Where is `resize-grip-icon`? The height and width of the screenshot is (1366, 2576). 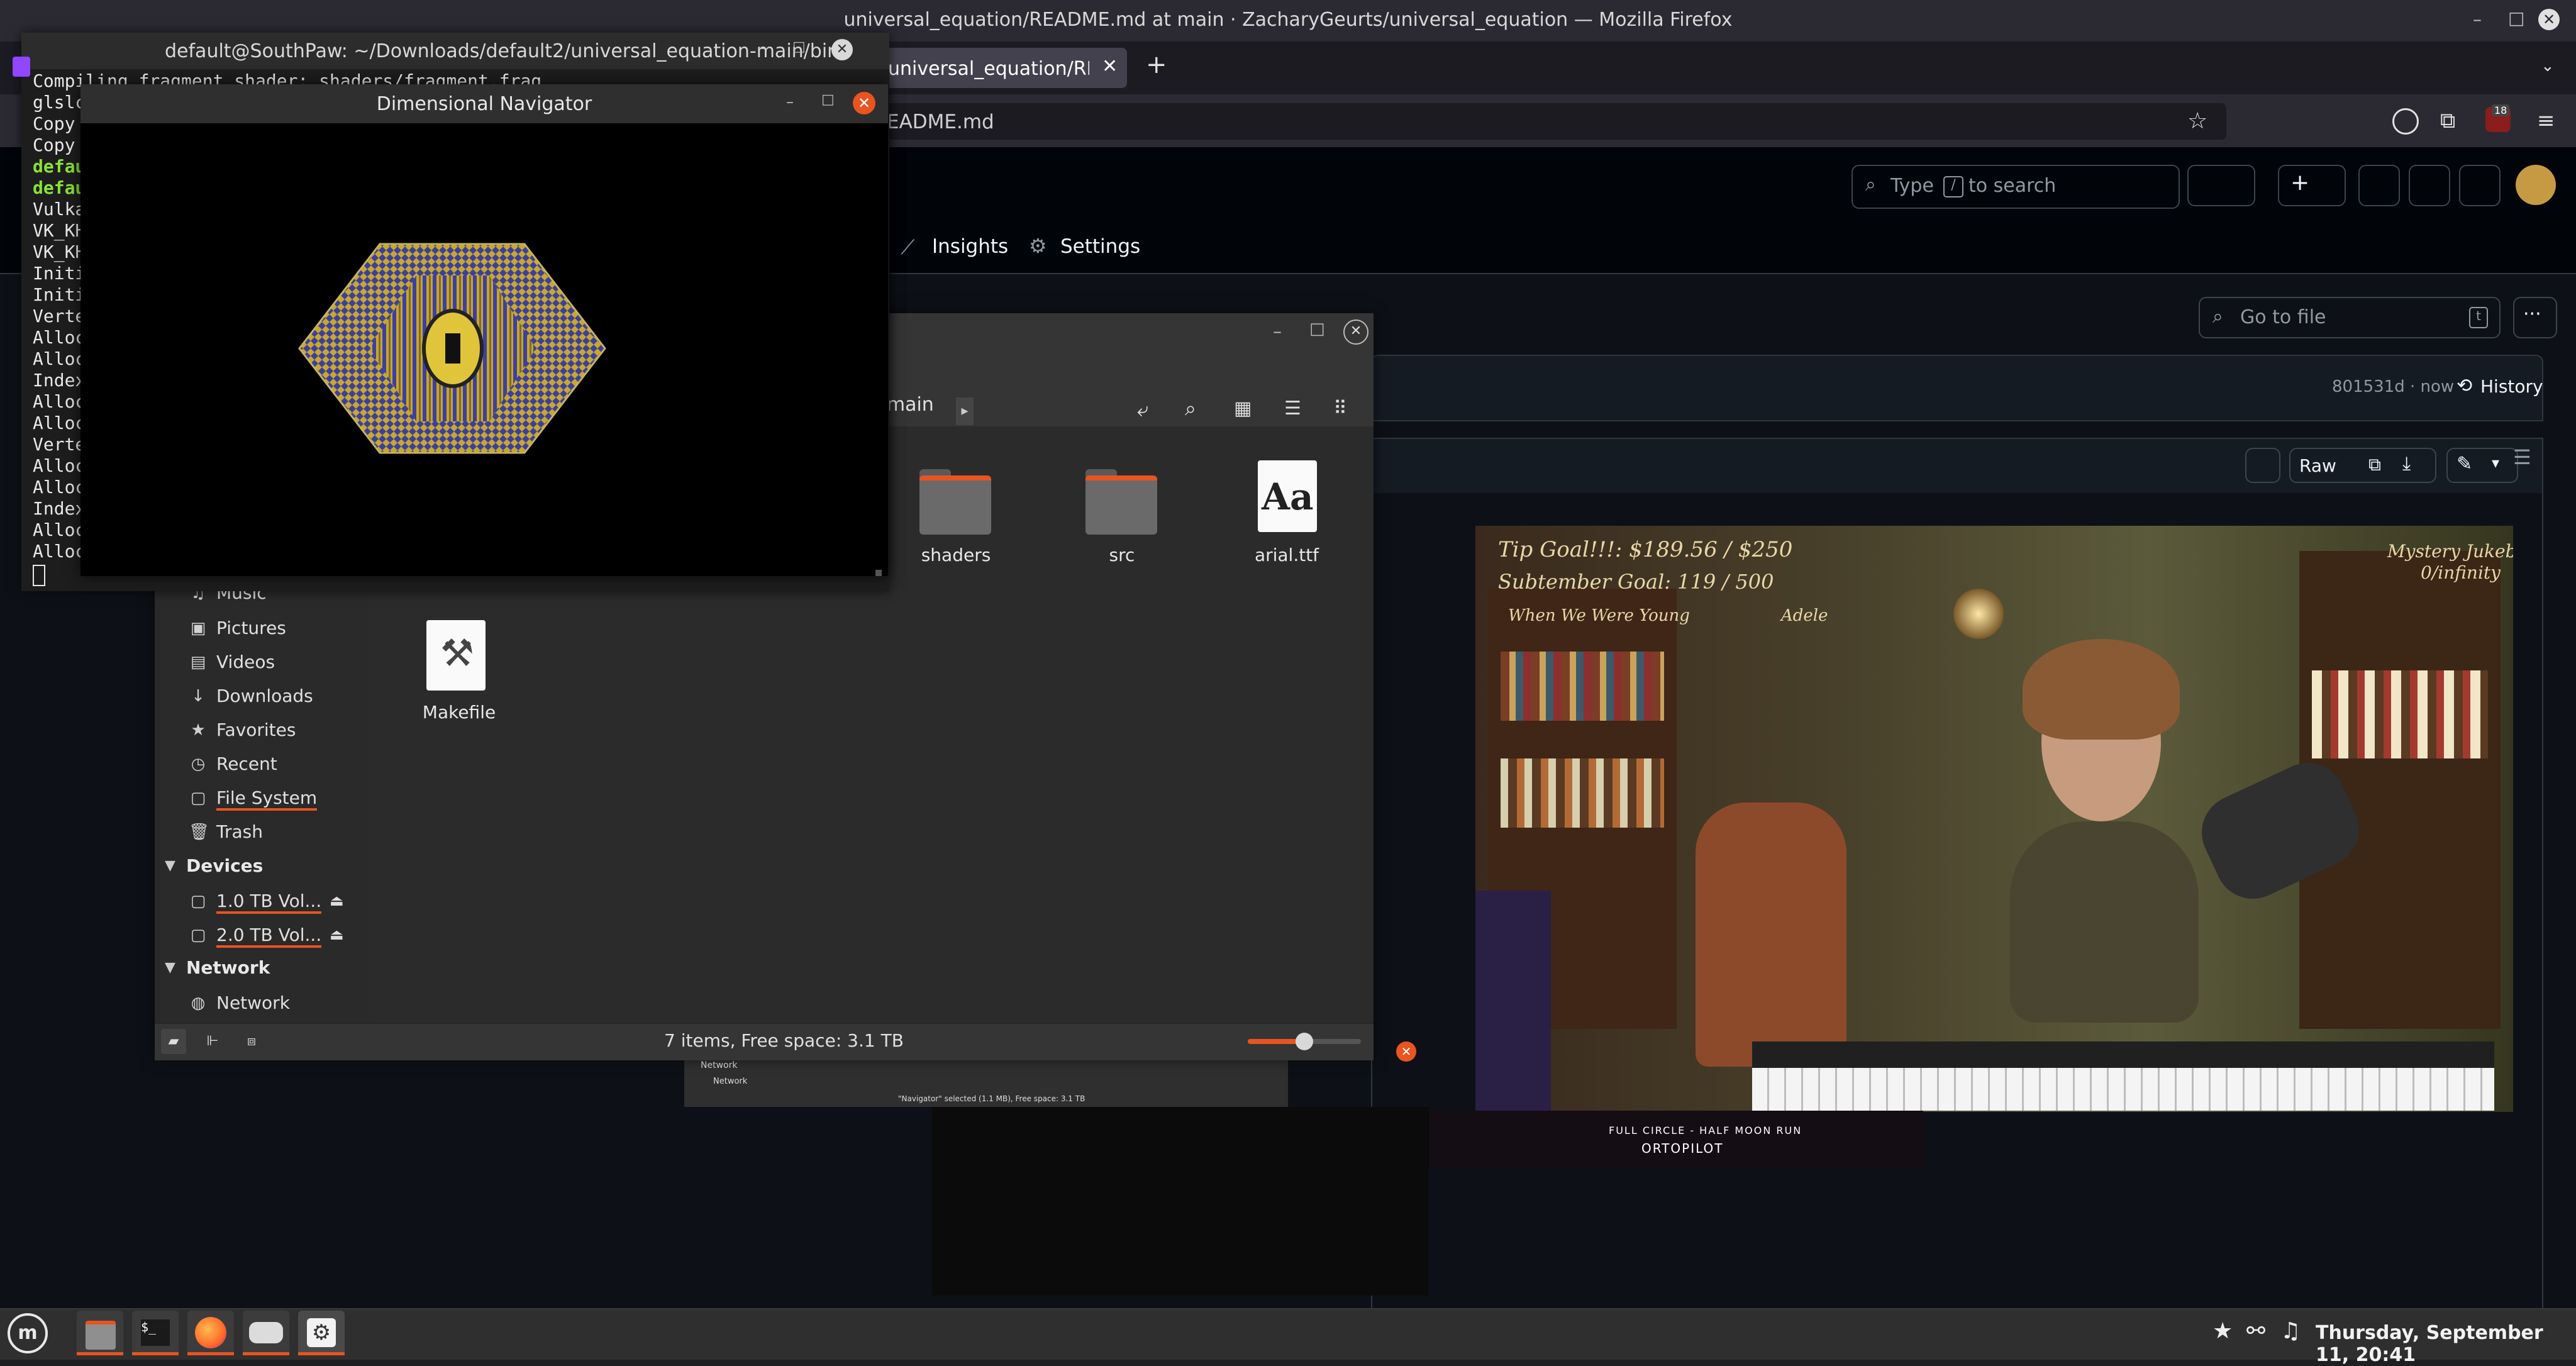 resize-grip-icon is located at coordinates (878, 573).